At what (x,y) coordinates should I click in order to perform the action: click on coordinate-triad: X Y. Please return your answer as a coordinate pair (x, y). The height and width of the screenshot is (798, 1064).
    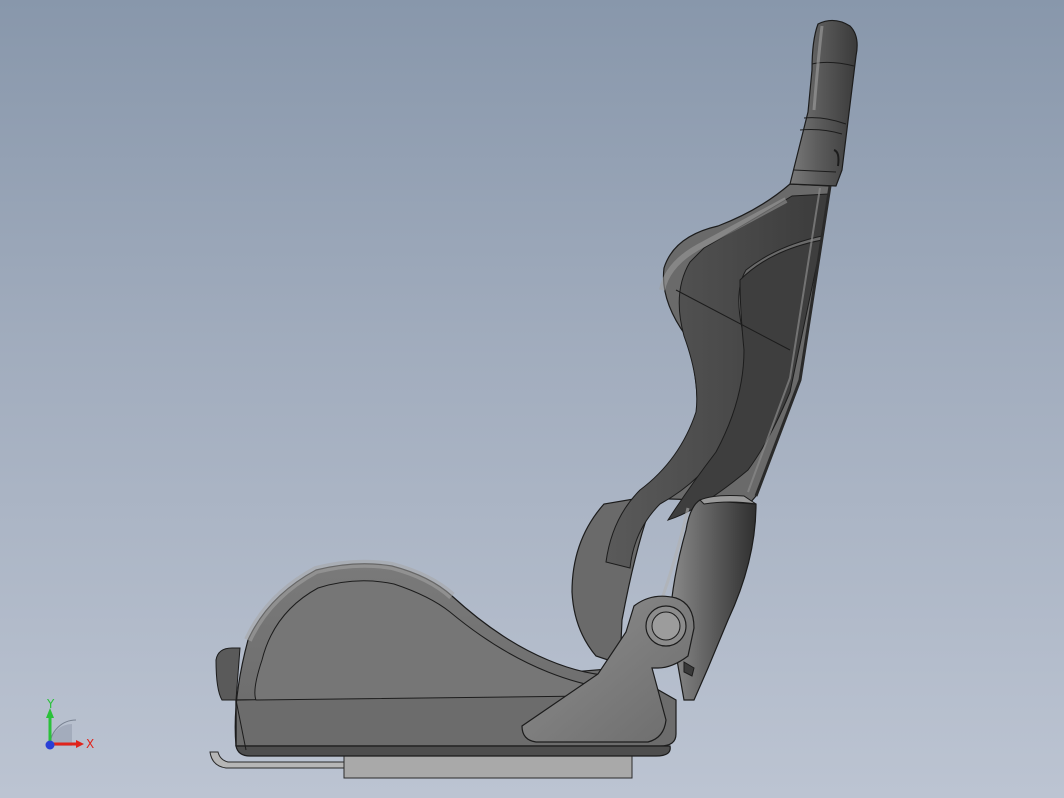
    Looking at the image, I should click on (69, 724).